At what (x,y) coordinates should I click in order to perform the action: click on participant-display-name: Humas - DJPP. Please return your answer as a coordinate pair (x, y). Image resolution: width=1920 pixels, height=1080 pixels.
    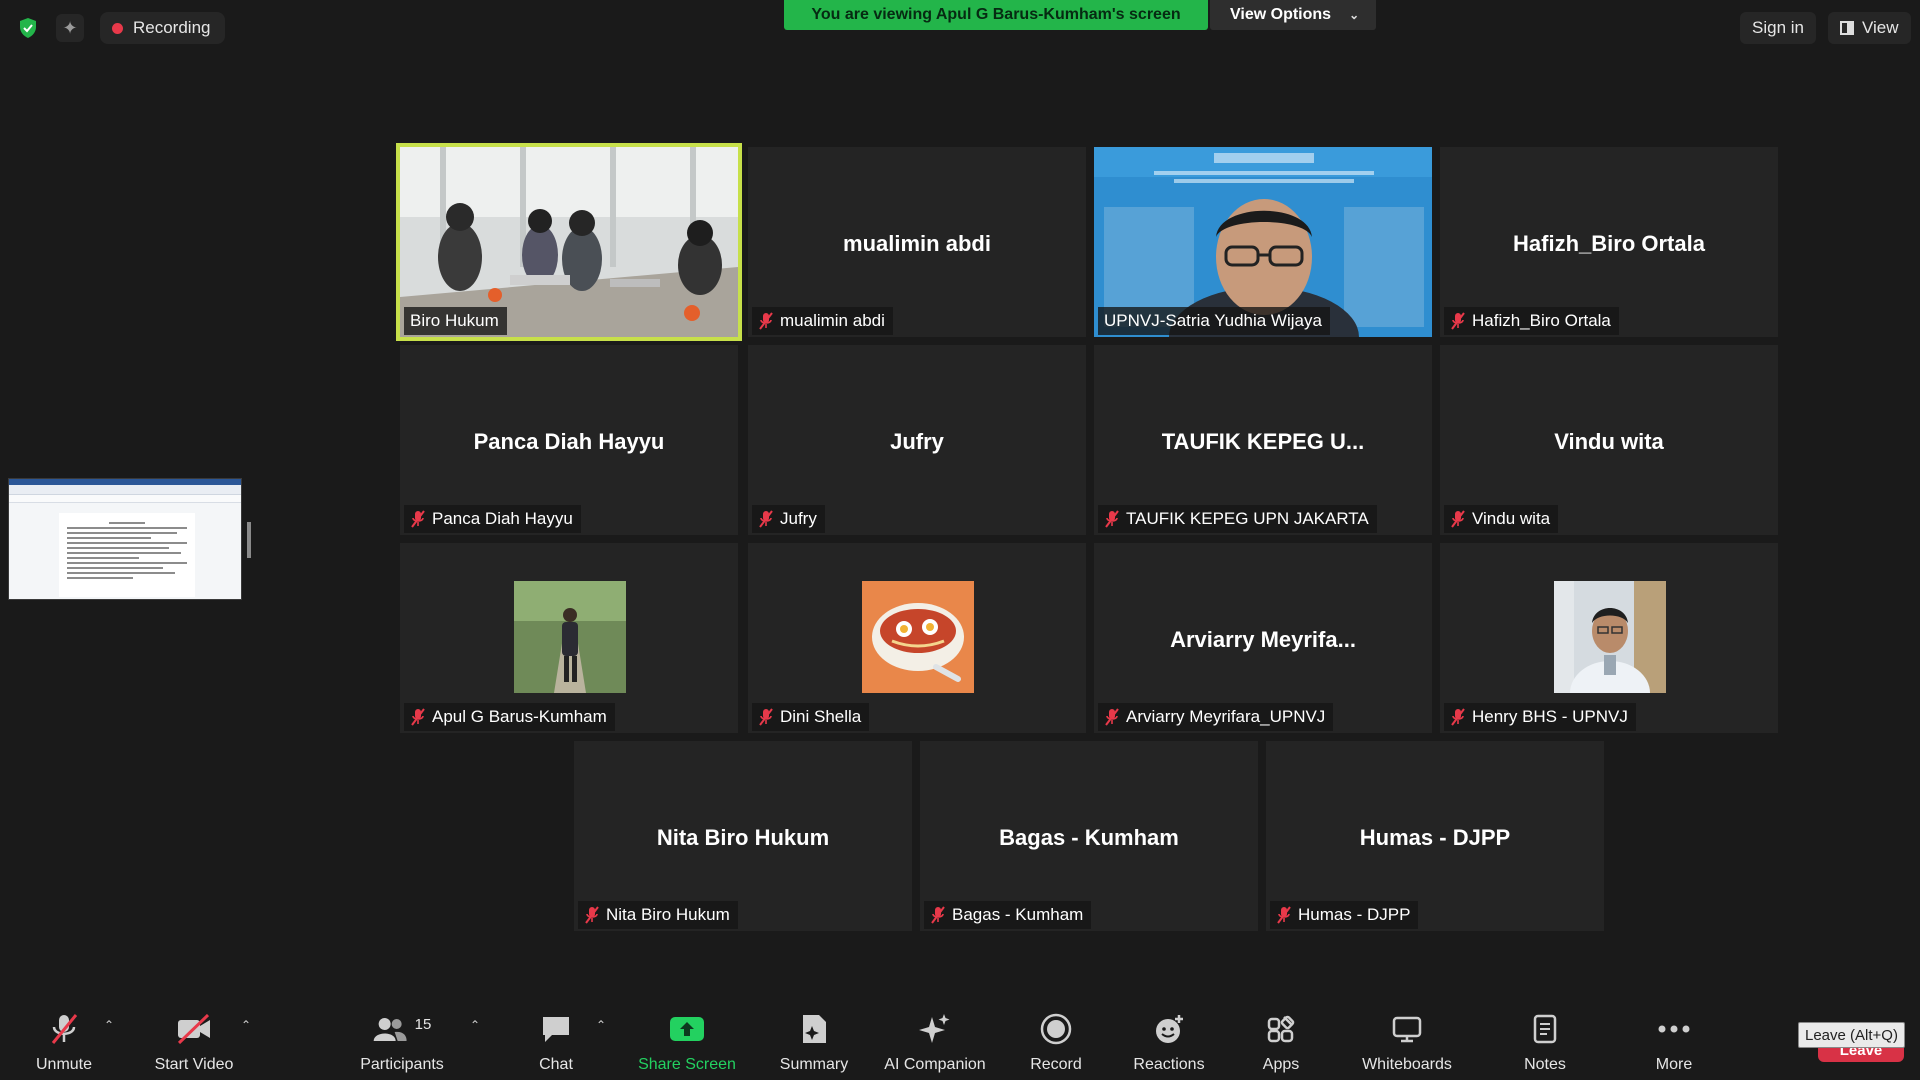
    Looking at the image, I should click on (1435, 837).